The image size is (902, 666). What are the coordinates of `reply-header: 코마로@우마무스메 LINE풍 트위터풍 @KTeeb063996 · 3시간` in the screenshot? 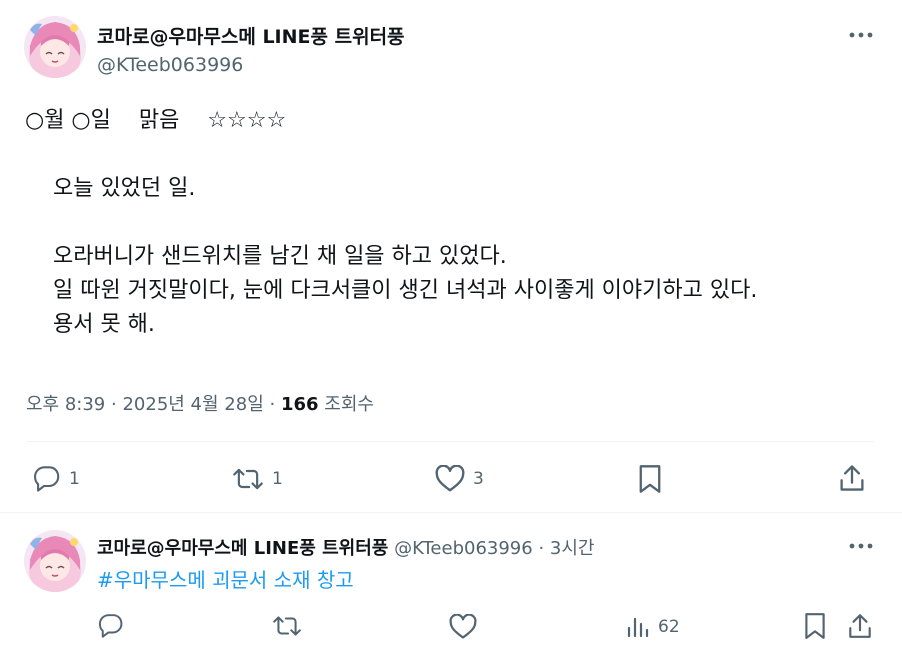 It's located at (346, 547).